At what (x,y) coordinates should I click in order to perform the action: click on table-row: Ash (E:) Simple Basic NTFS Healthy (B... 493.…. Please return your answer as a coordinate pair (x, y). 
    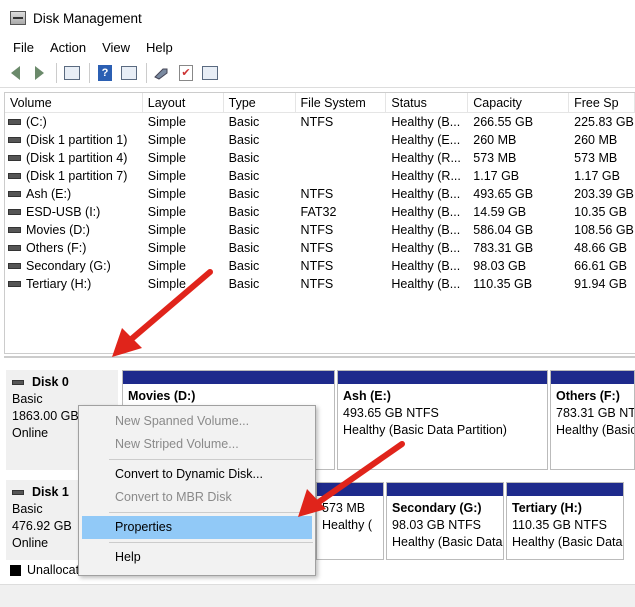
    Looking at the image, I should click on (320, 194).